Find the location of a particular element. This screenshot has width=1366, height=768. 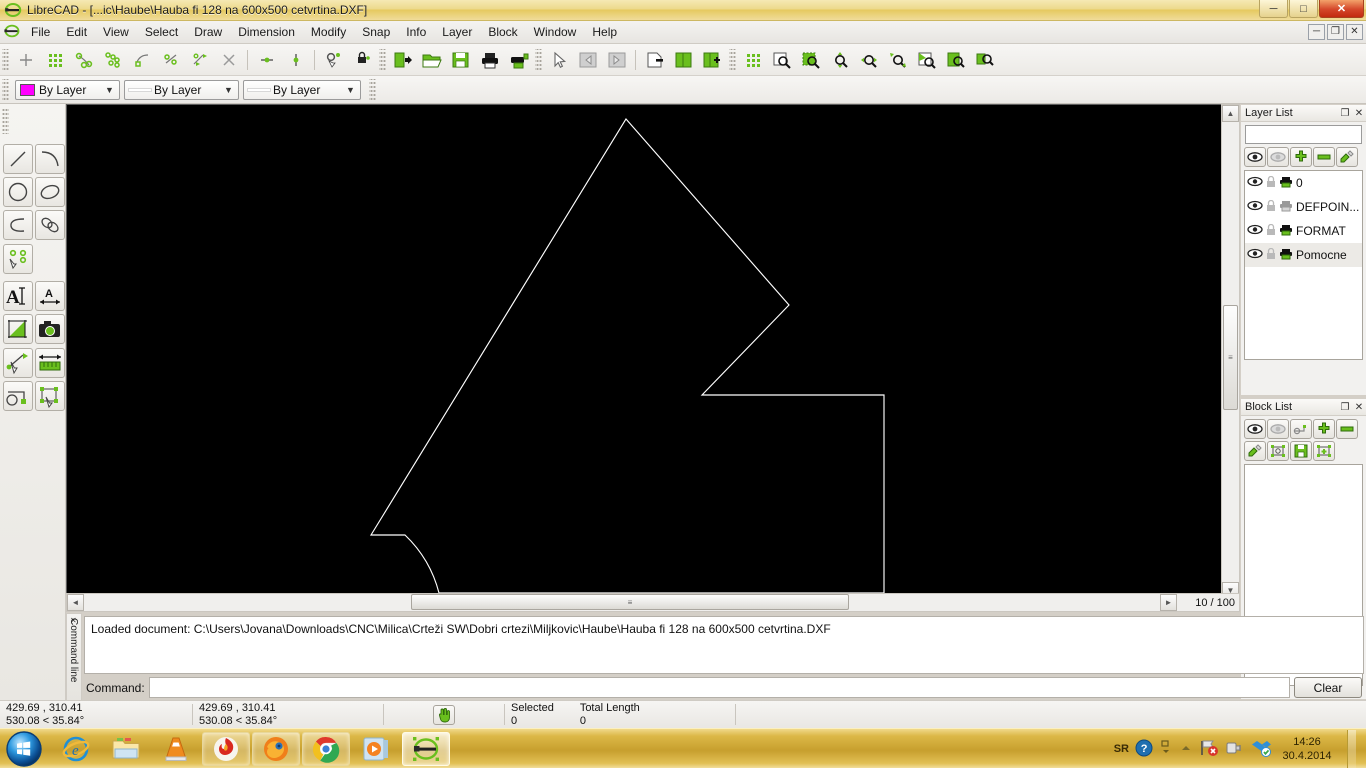

dropbox-sync-icon is located at coordinates (1261, 749).